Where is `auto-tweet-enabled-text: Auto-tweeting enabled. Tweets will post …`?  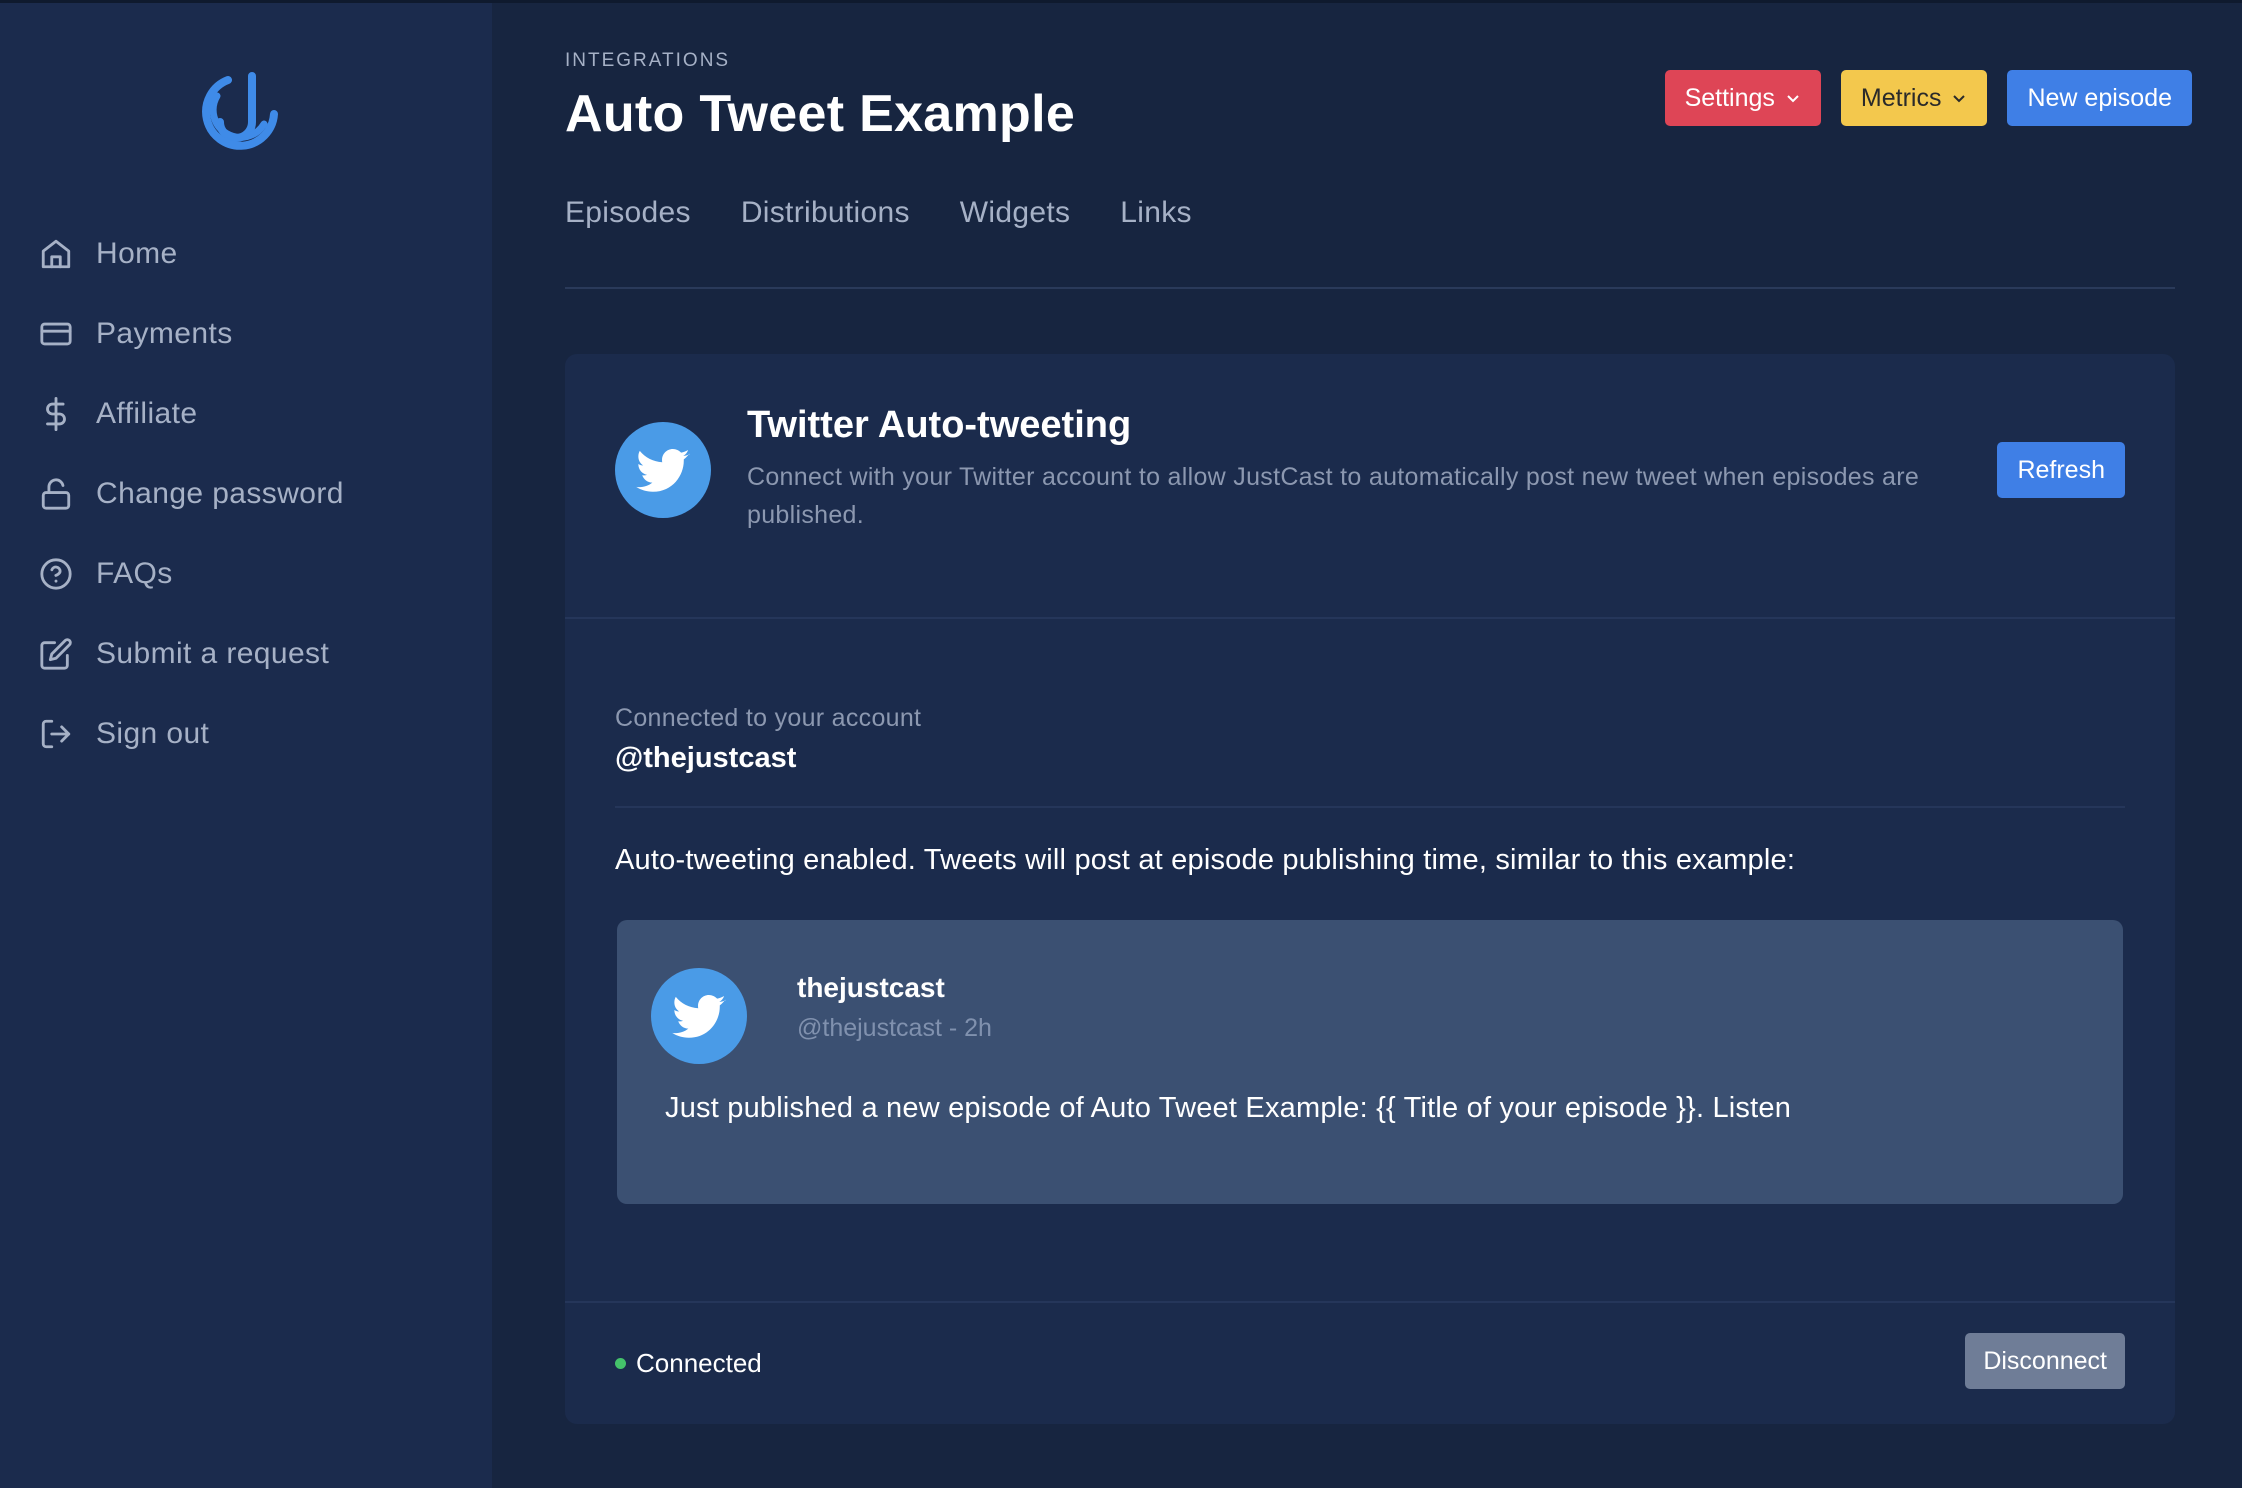
auto-tweet-enabled-text: Auto-tweeting enabled. Tweets will post … is located at coordinates (1205, 860).